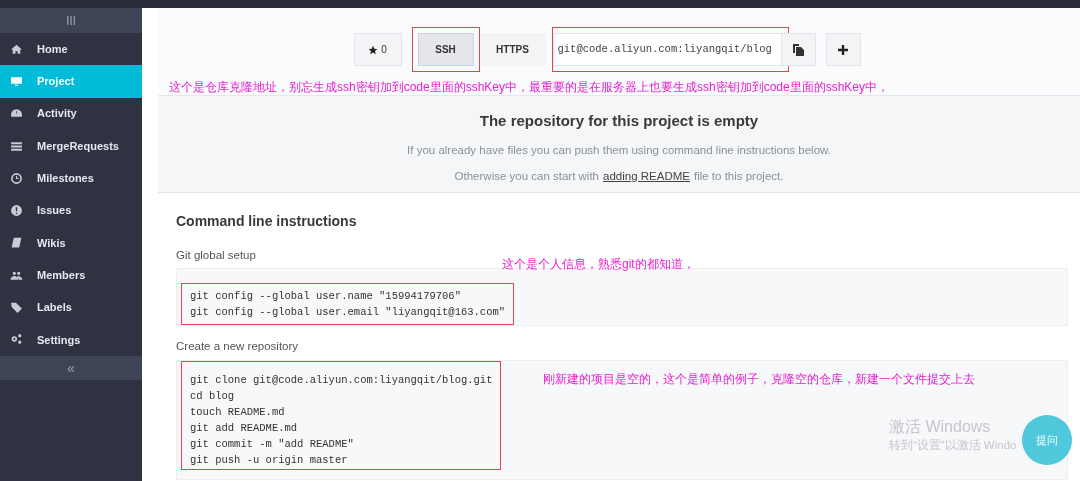 The image size is (1080, 481). What do you see at coordinates (238, 412) in the screenshot?
I see `code-line: touch README.md` at bounding box center [238, 412].